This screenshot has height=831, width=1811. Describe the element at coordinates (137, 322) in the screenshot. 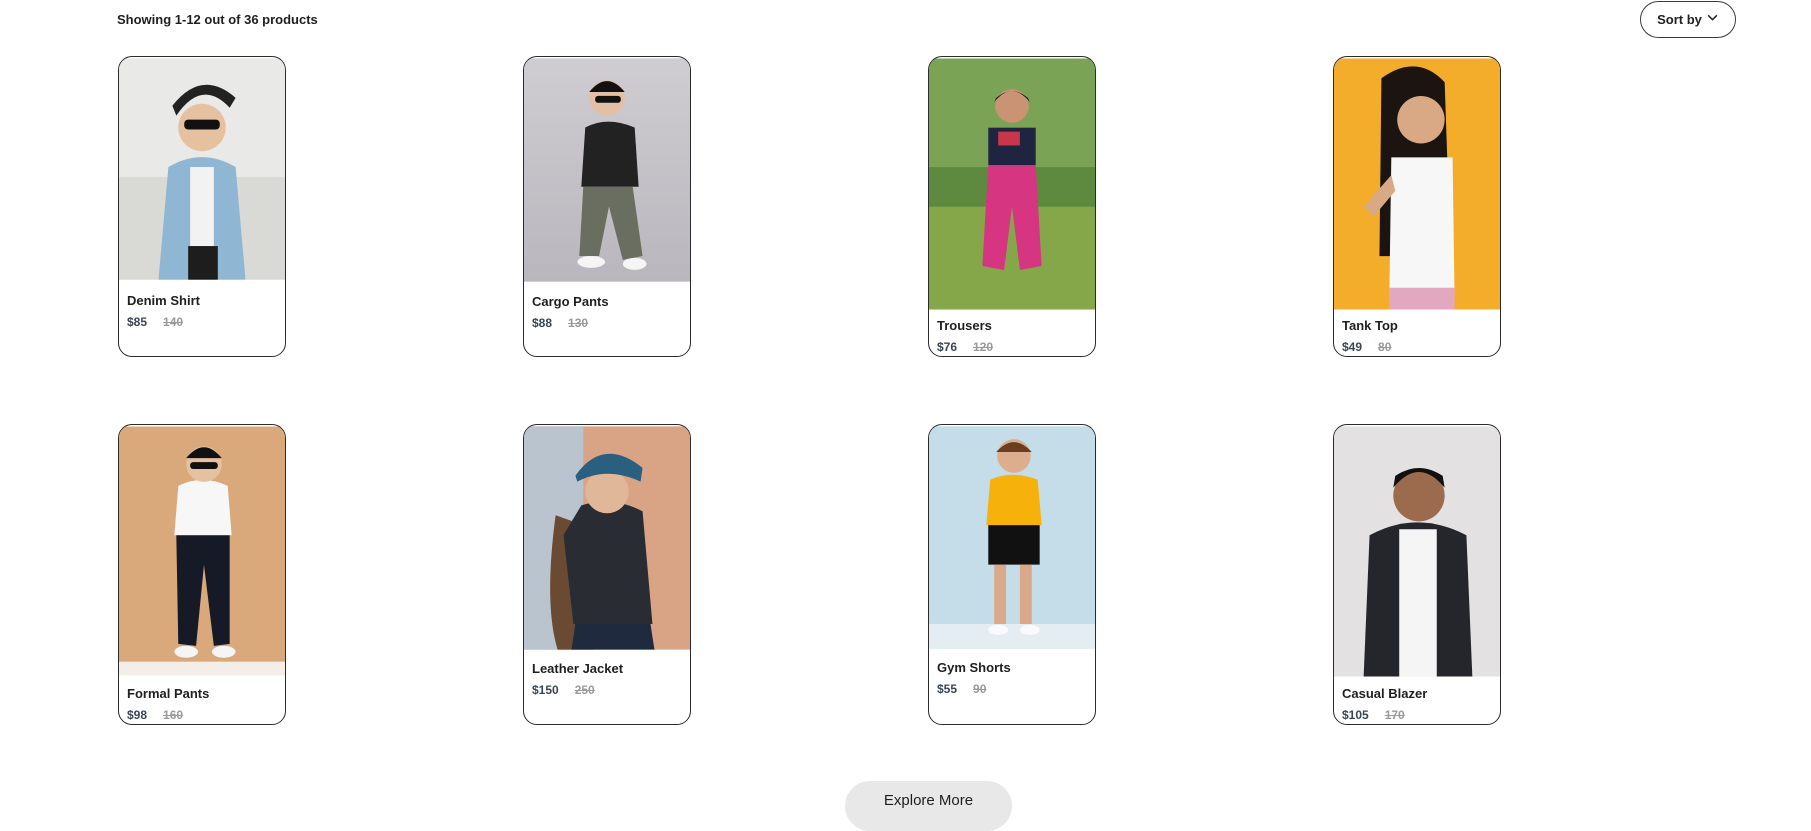

I see `product-price: $85` at that location.